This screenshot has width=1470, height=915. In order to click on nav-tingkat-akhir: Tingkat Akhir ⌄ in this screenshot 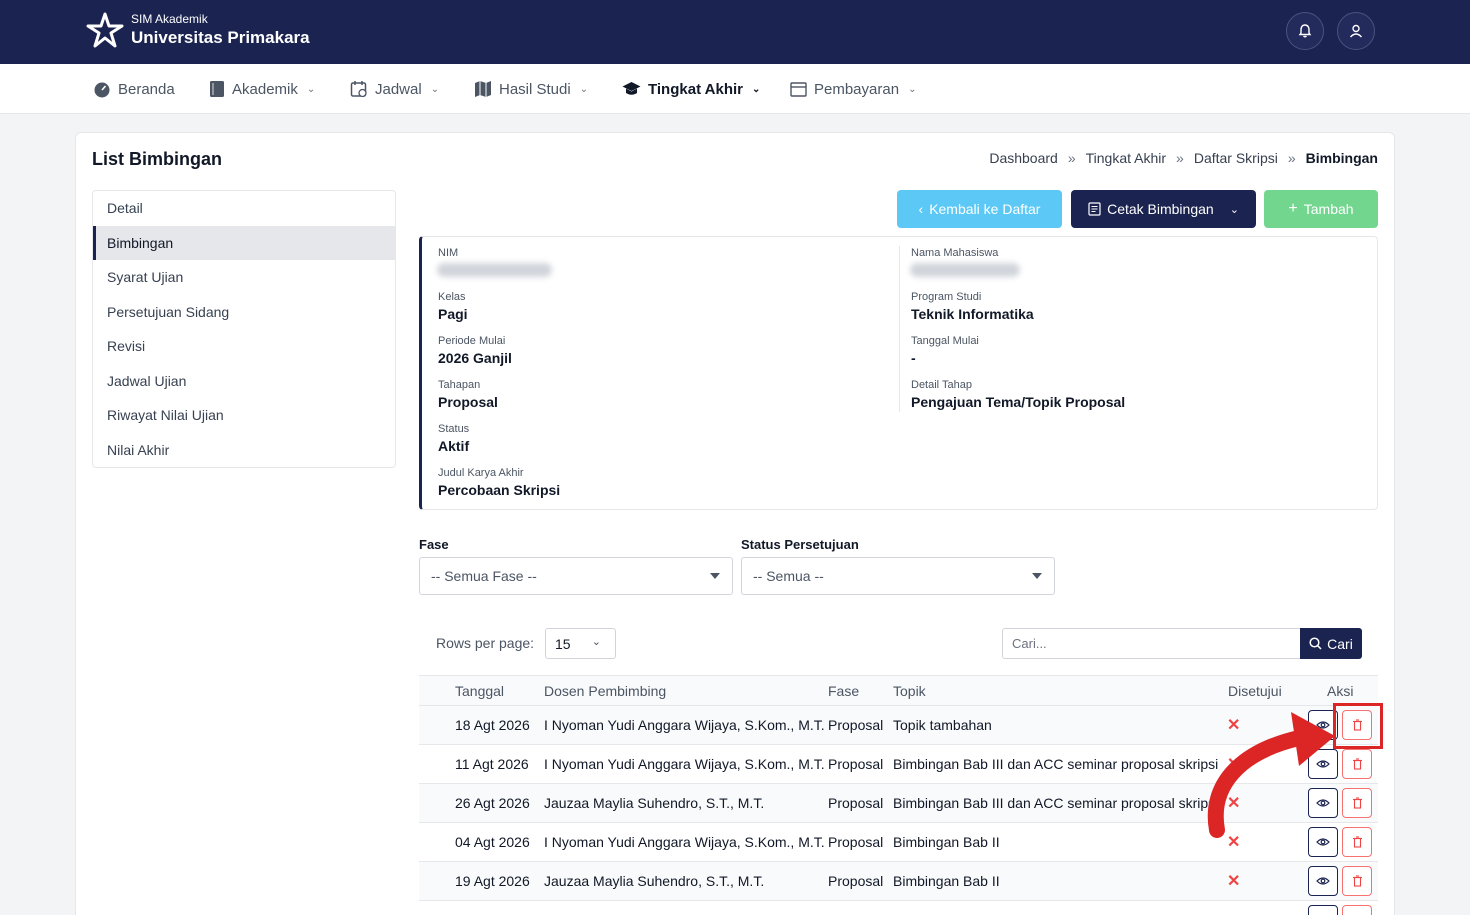, I will do `click(691, 89)`.